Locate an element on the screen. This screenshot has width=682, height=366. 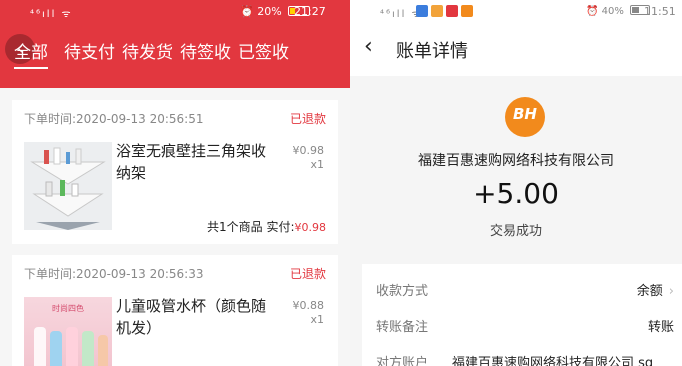
tab-pending-receipt: 待签收 is located at coordinates (205, 50).